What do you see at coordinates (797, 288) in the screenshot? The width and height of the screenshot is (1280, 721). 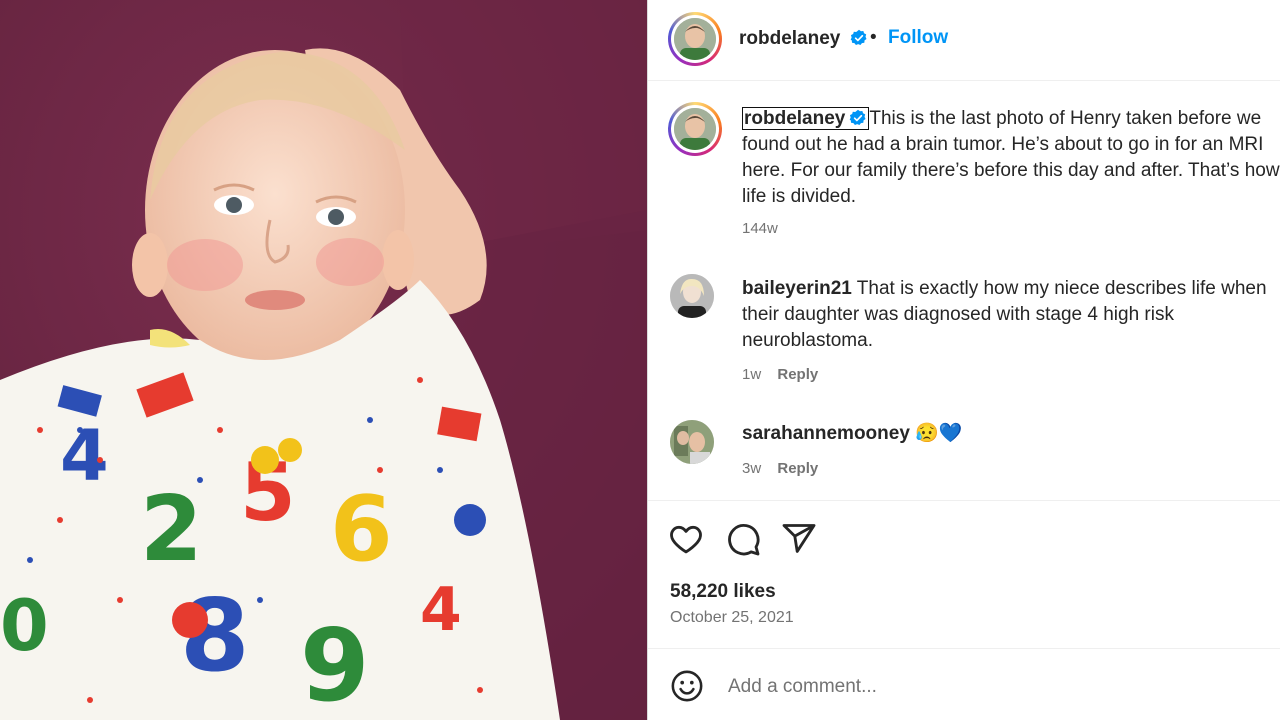 I see `comment-username: baileyerin21` at bounding box center [797, 288].